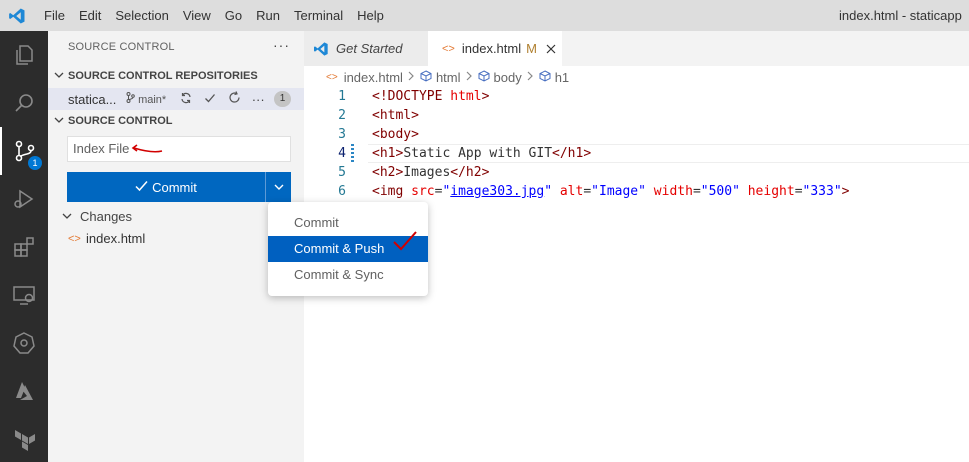  What do you see at coordinates (141, 15) in the screenshot?
I see `menu-selection: Selection` at bounding box center [141, 15].